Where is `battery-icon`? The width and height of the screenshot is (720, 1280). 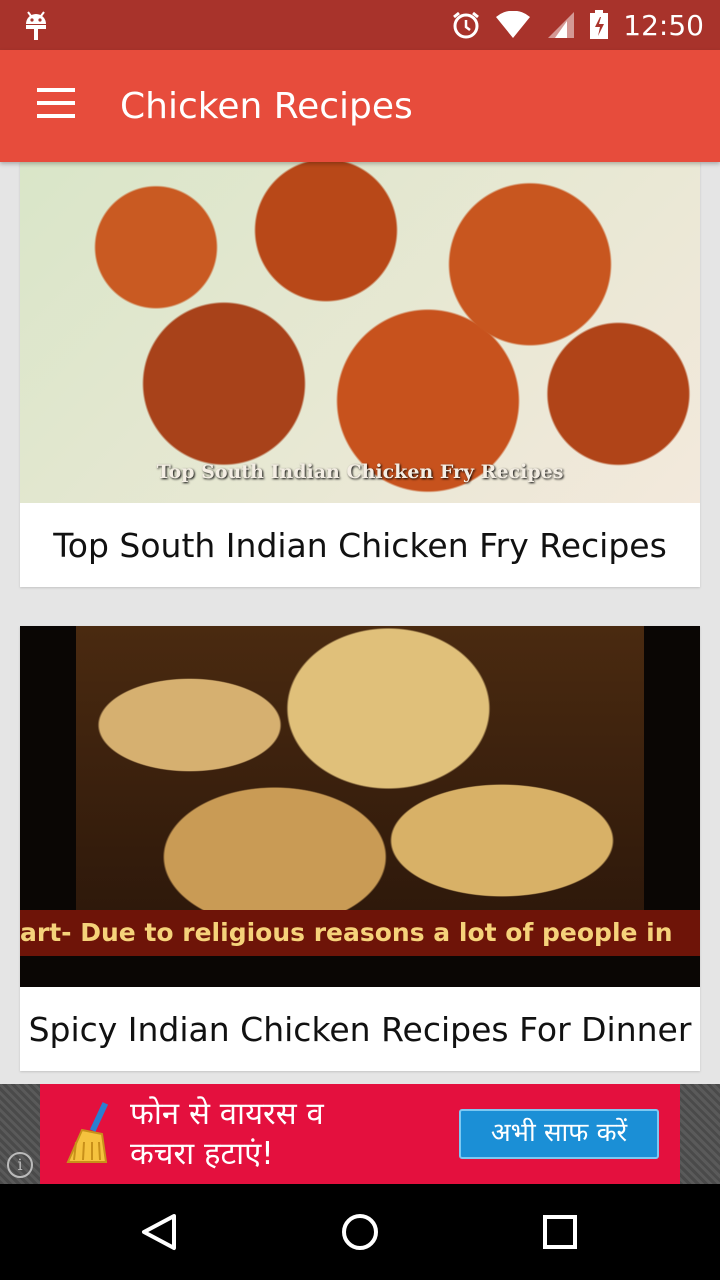
battery-icon is located at coordinates (599, 24).